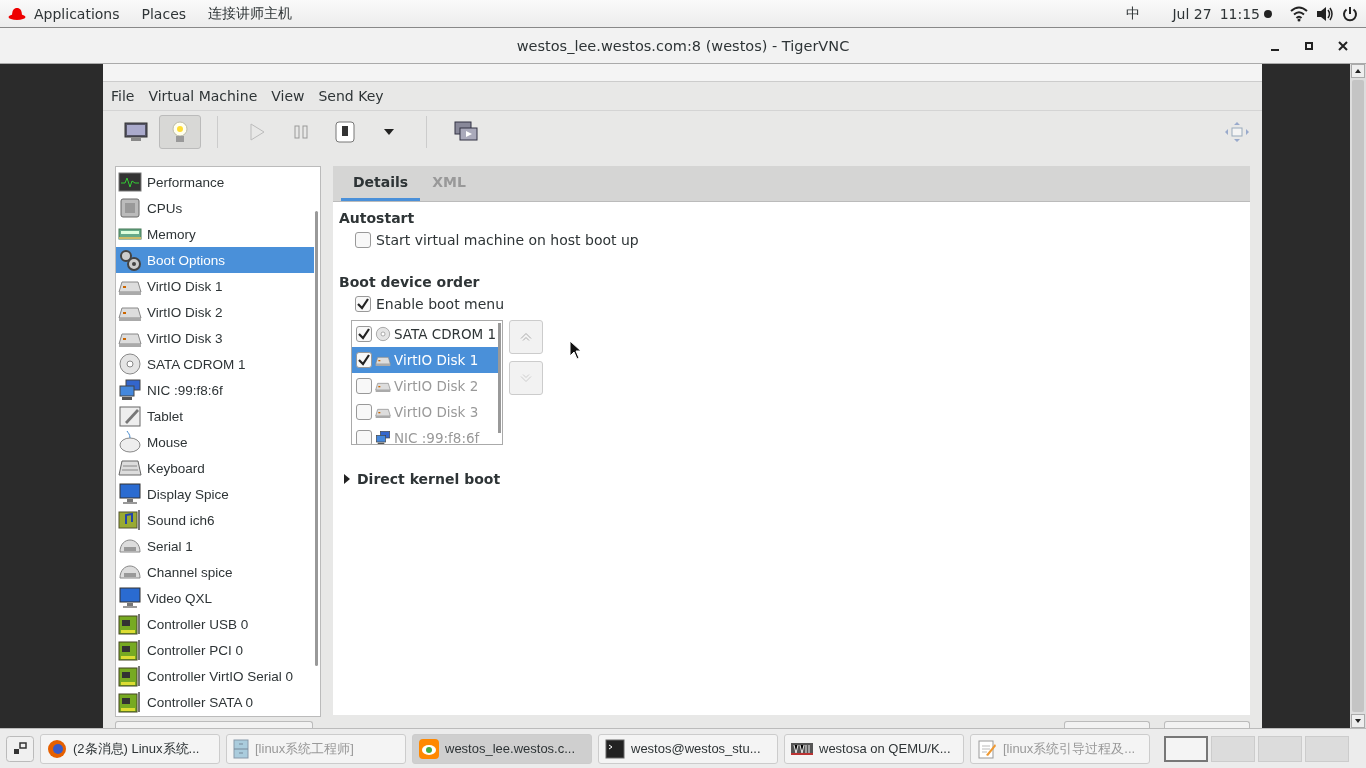  What do you see at coordinates (1192, 13) in the screenshot?
I see `clock-date: Jul 27` at bounding box center [1192, 13].